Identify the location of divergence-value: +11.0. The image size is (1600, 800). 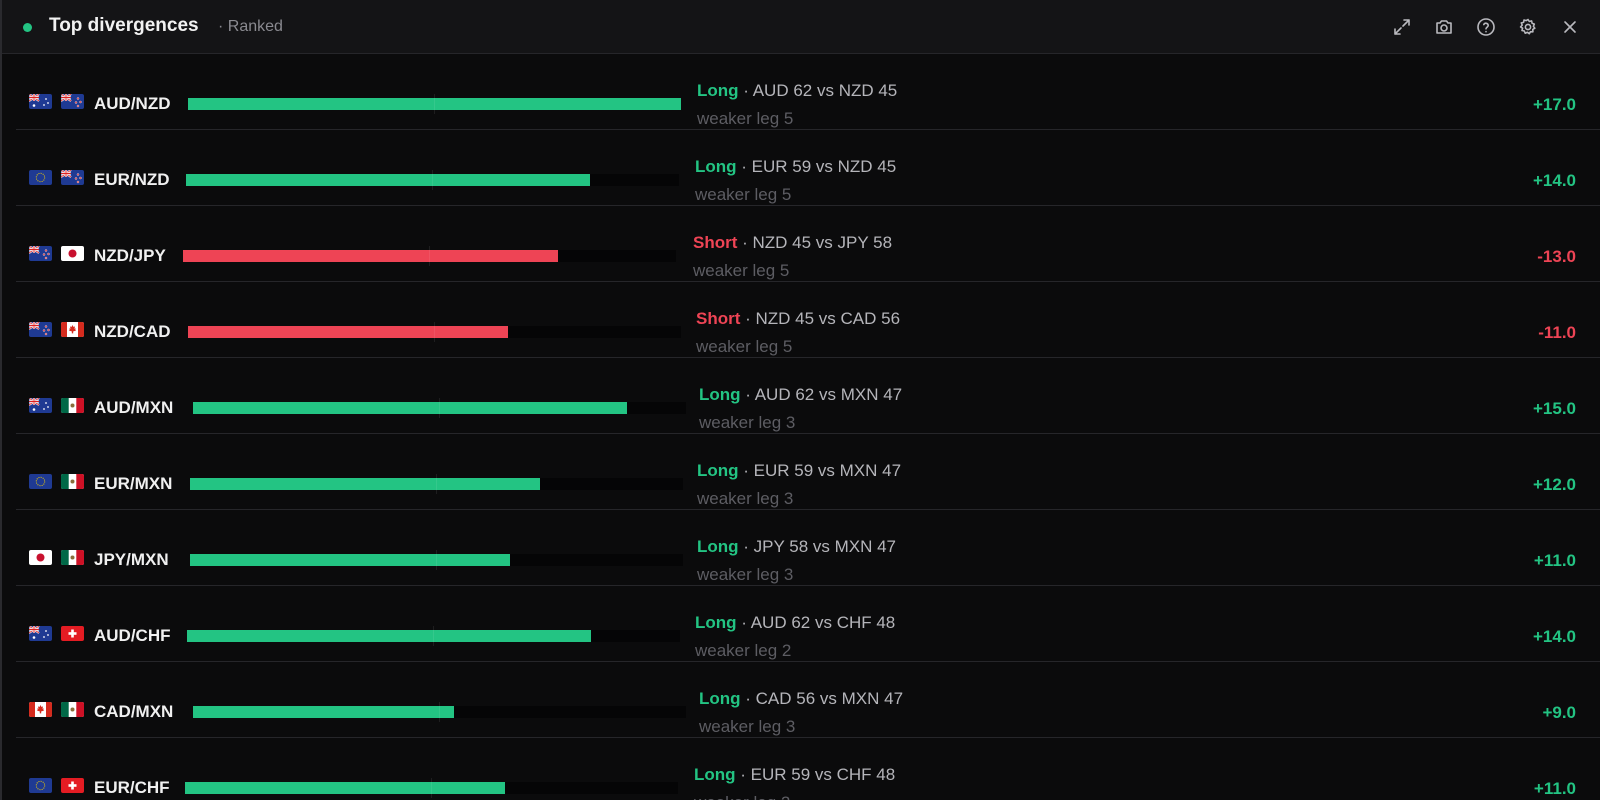
(1554, 560).